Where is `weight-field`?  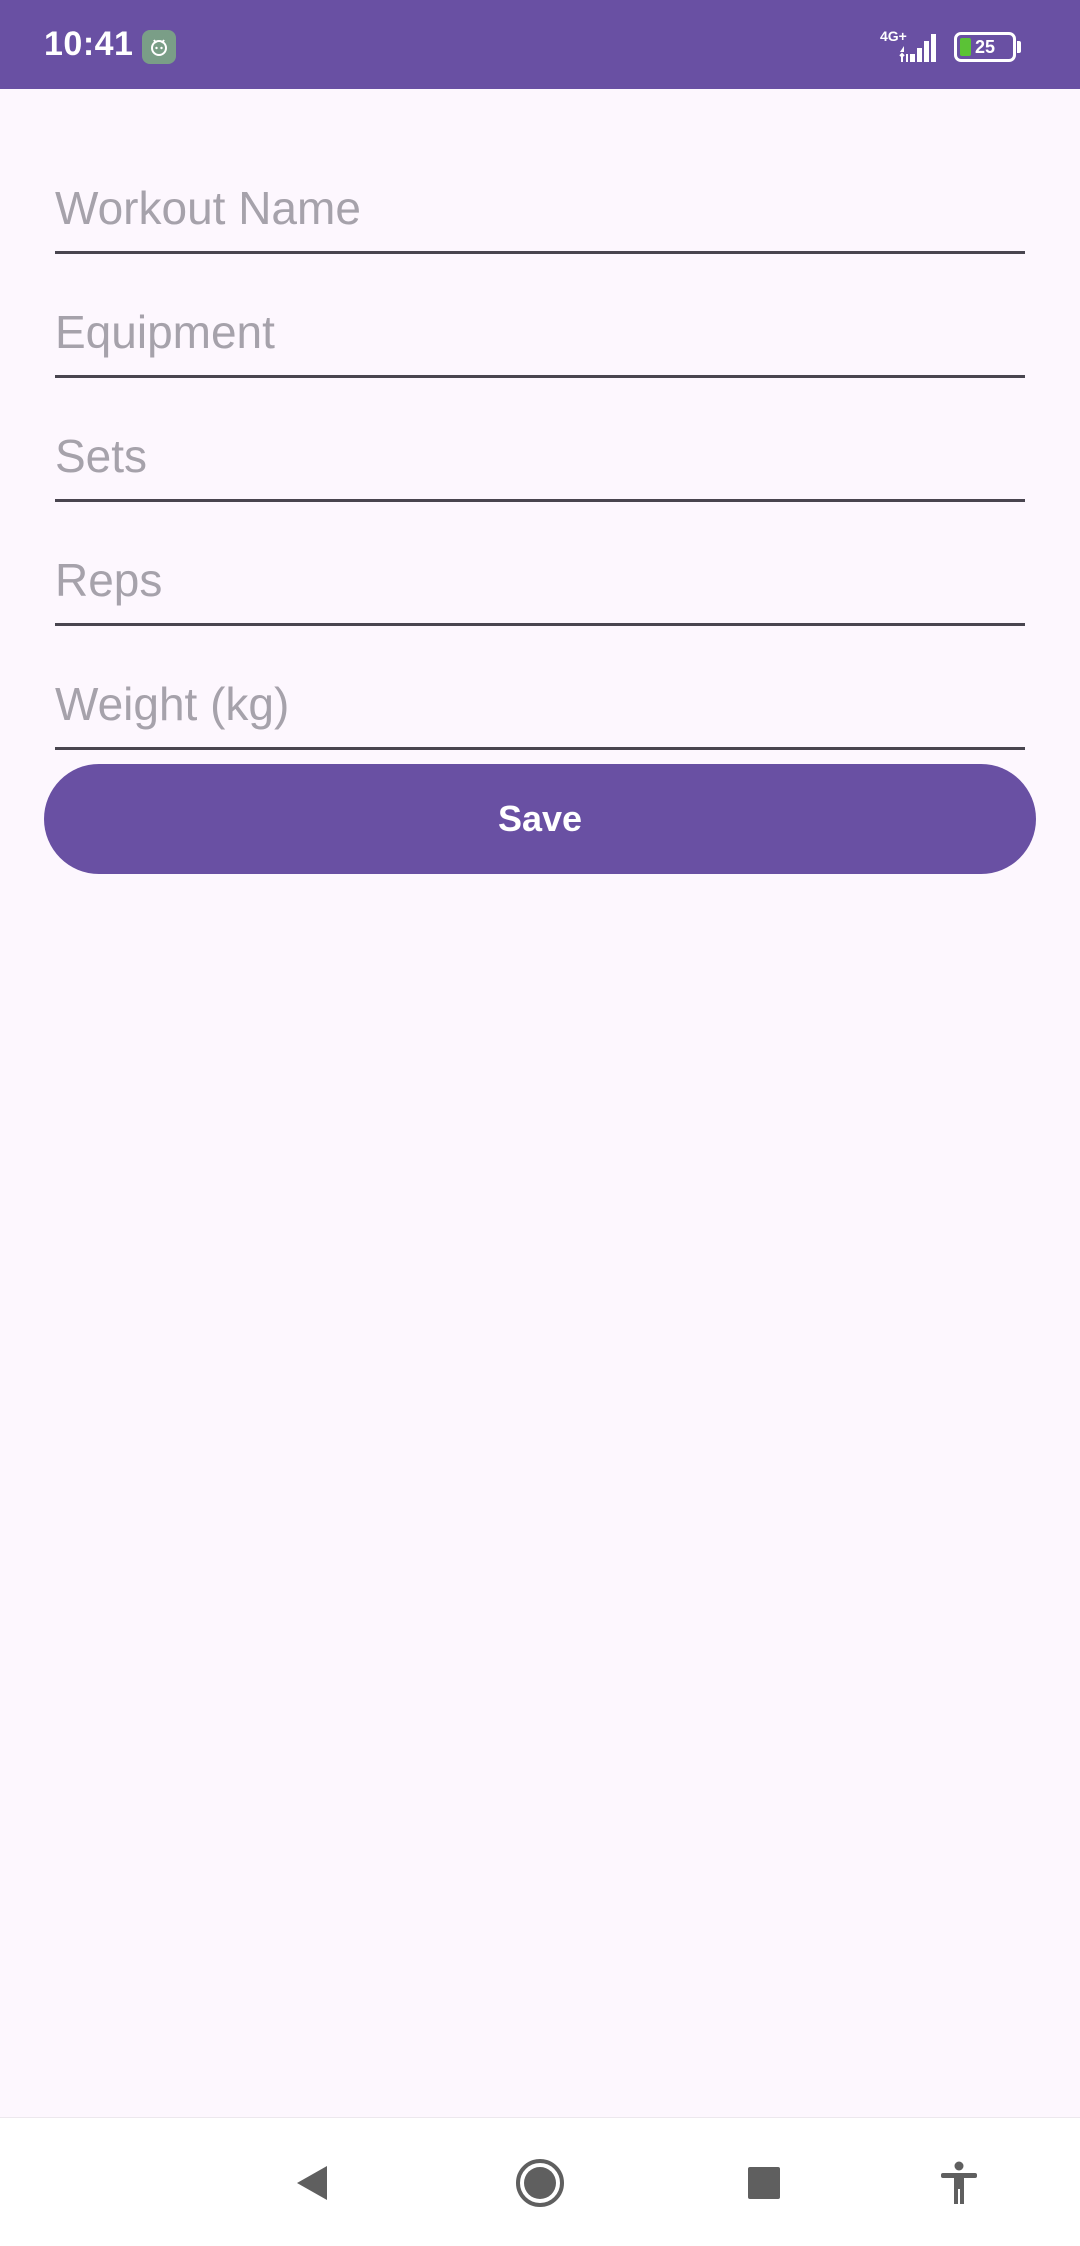 weight-field is located at coordinates (540, 705).